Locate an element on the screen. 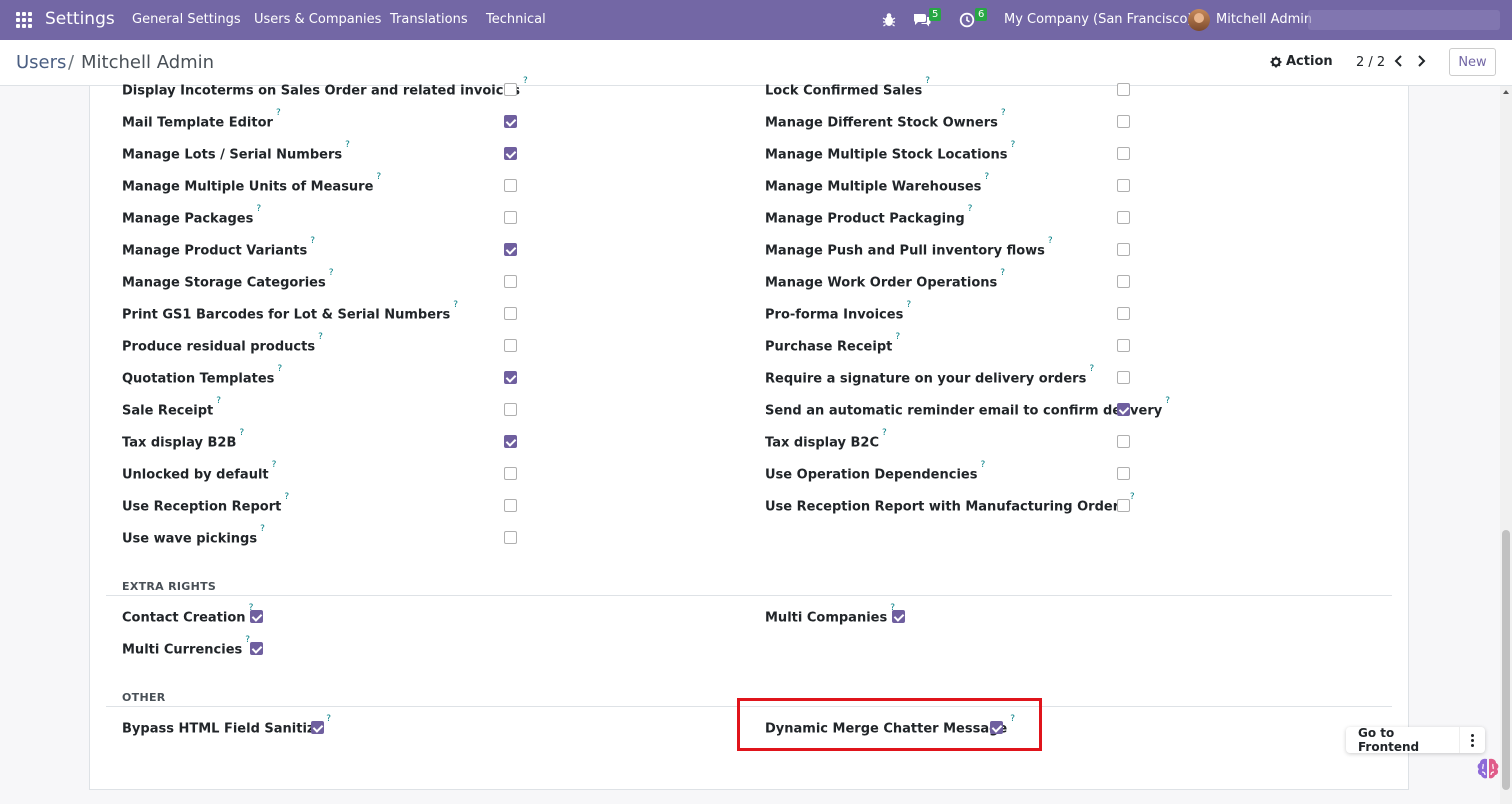 This screenshot has height=804, width=1512. field-label-manage-work-order-operations: Manage Work Order Operations? is located at coordinates (885, 279).